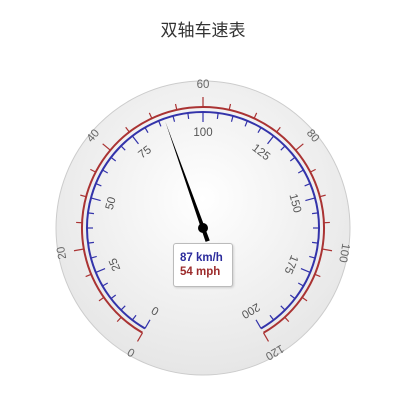  What do you see at coordinates (203, 85) in the screenshot?
I see `mph-tick-label: 60` at bounding box center [203, 85].